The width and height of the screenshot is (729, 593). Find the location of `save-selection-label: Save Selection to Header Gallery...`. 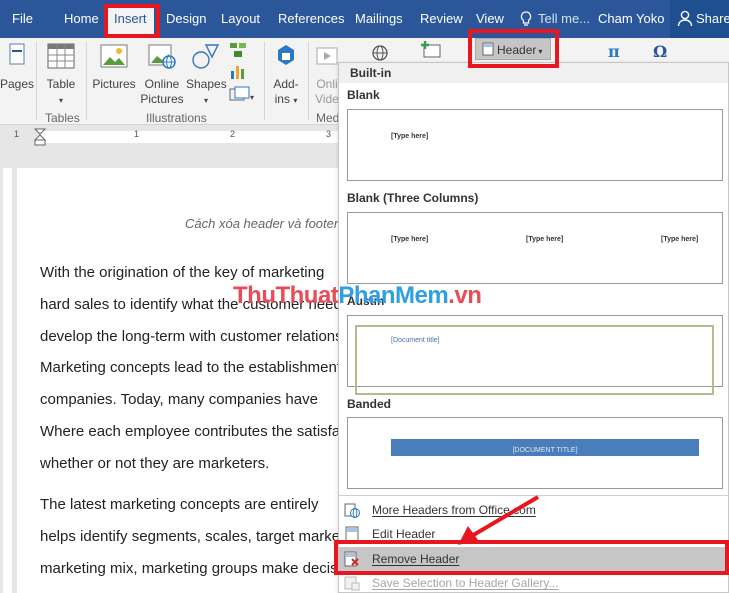

save-selection-label: Save Selection to Header Gallery... is located at coordinates (465, 583).